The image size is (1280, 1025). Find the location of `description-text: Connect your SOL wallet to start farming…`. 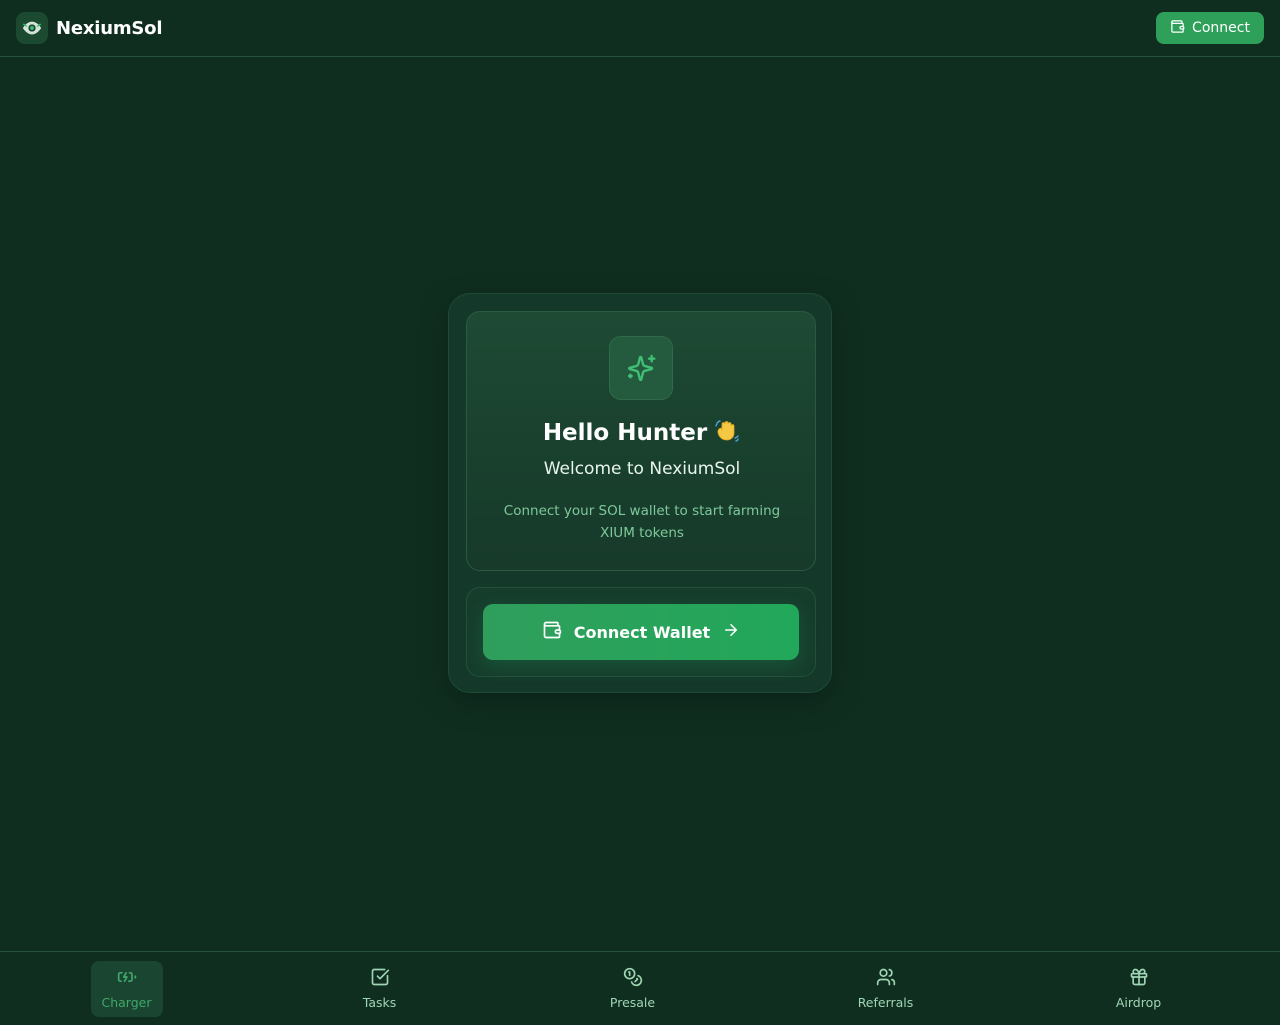

description-text: Connect your SOL wallet to start farming… is located at coordinates (642, 522).